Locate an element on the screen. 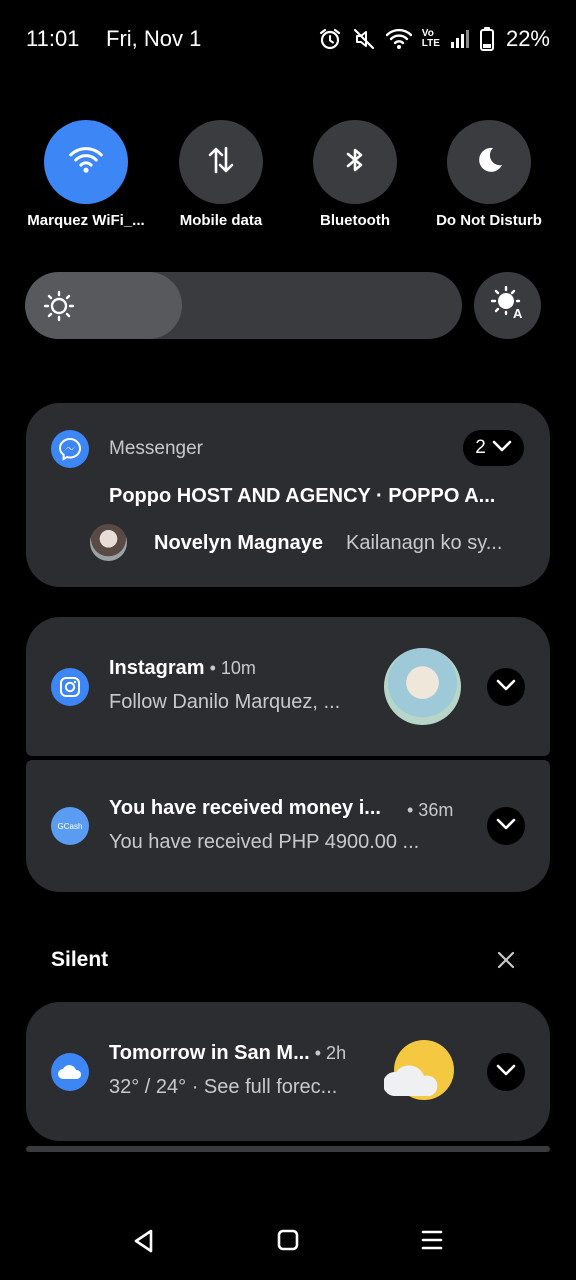  signal-icon is located at coordinates (460, 39).